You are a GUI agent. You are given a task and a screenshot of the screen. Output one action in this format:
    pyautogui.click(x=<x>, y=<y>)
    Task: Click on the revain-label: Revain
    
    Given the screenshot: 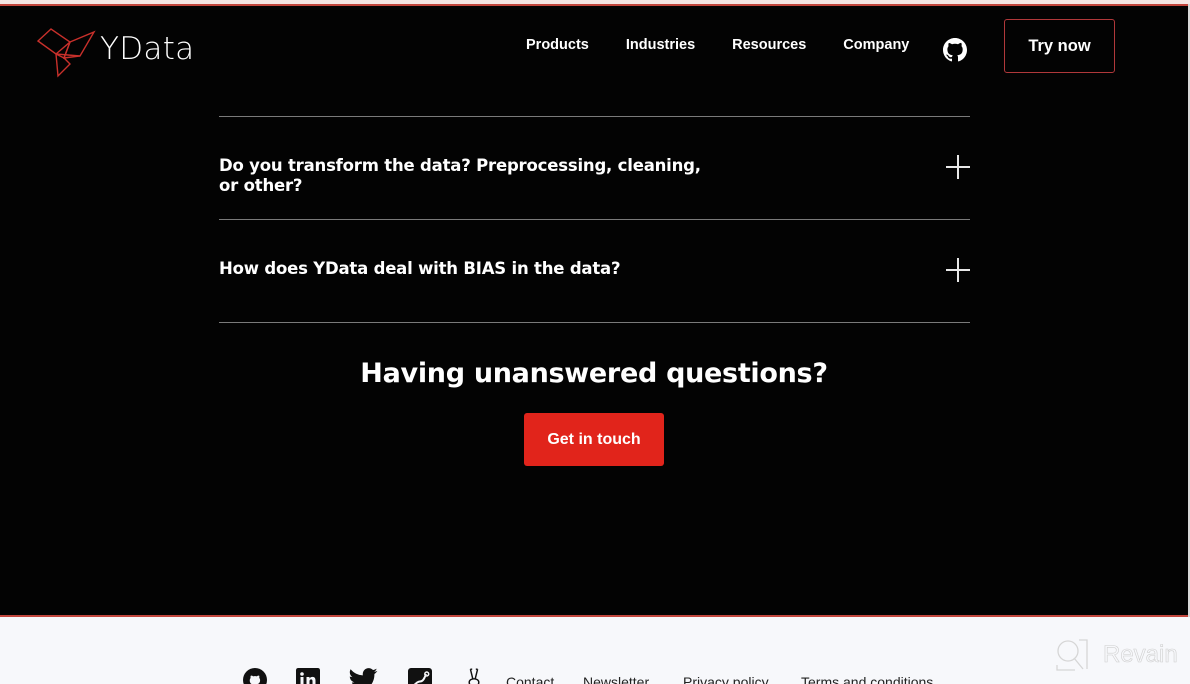 What is the action you would take?
    pyautogui.click(x=1140, y=655)
    